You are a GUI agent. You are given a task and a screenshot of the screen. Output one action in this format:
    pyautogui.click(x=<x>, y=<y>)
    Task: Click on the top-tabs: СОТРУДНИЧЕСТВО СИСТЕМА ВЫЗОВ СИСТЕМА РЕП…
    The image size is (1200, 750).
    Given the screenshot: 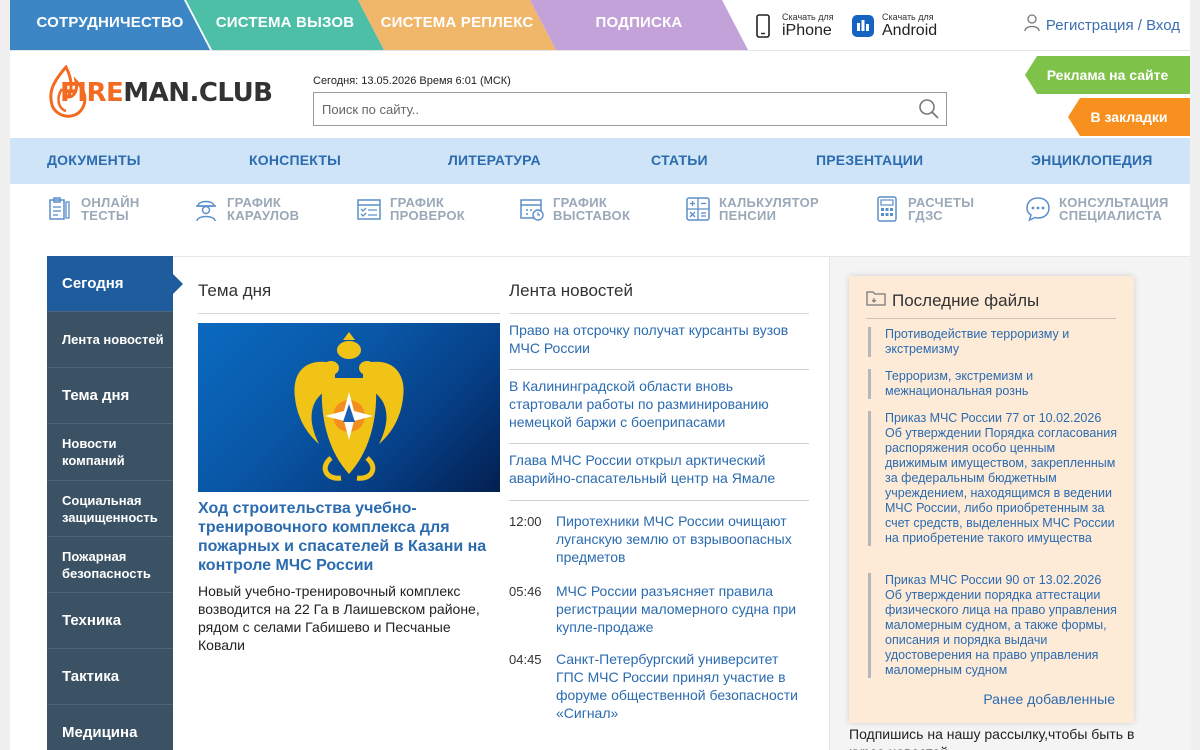 What is the action you would take?
    pyautogui.click(x=380, y=25)
    